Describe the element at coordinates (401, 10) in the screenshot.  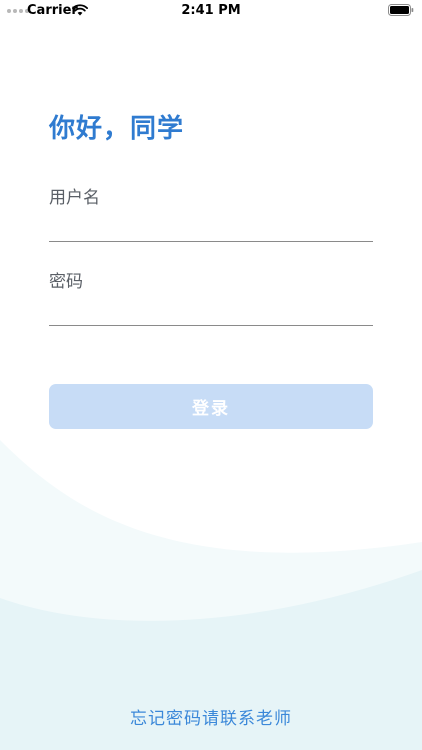
I see `battery-icon` at that location.